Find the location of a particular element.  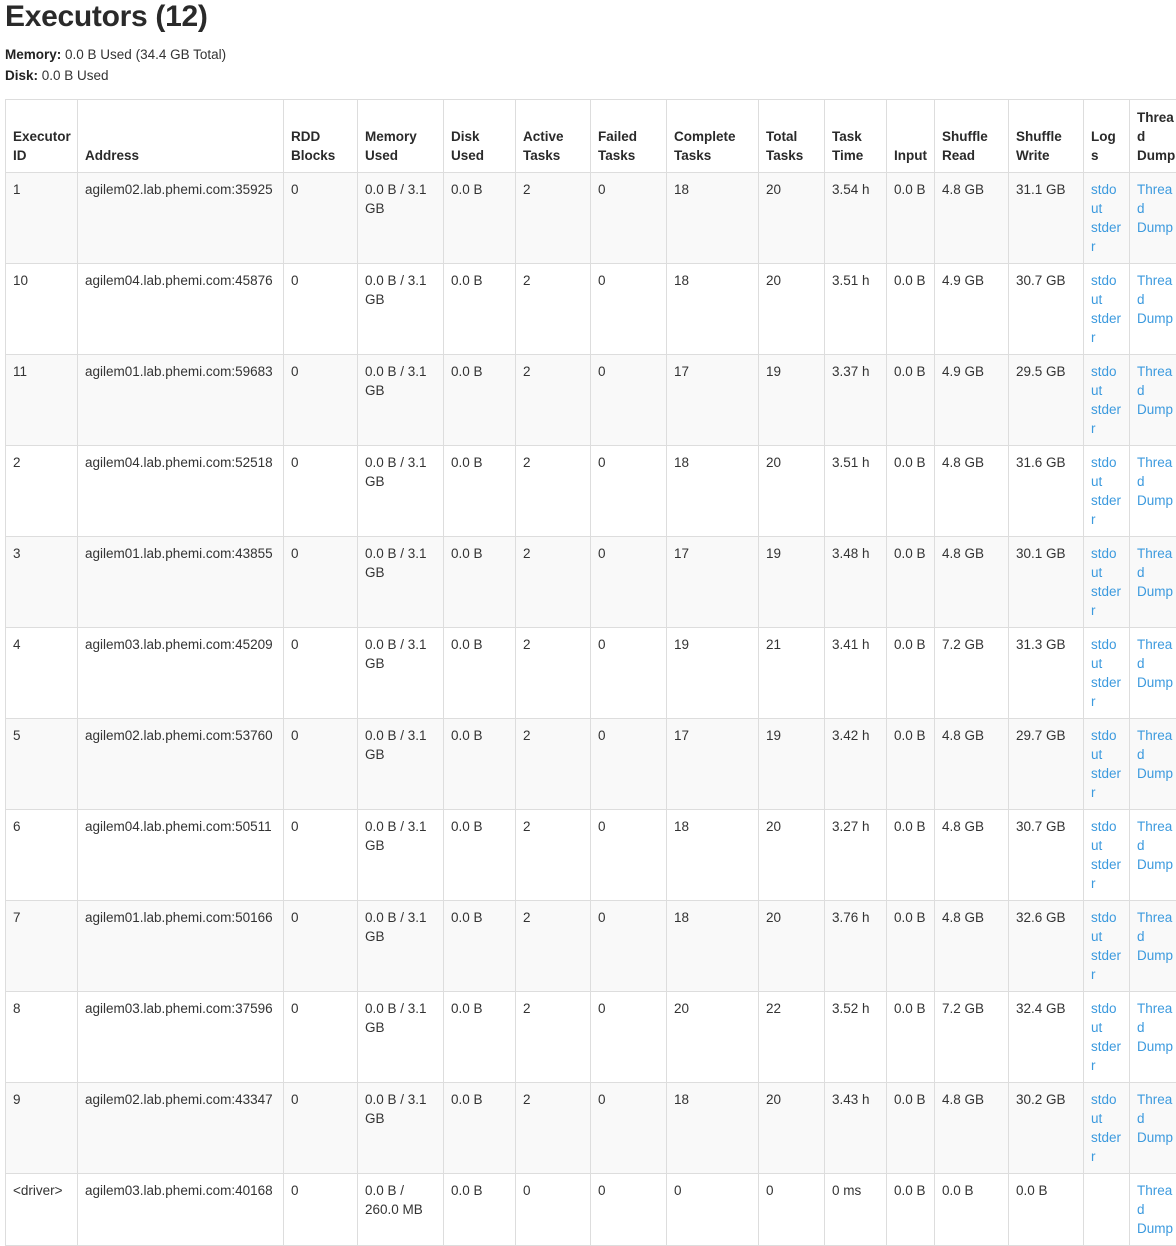

cell-shuffle-write: 29.5 GB is located at coordinates (1046, 400).